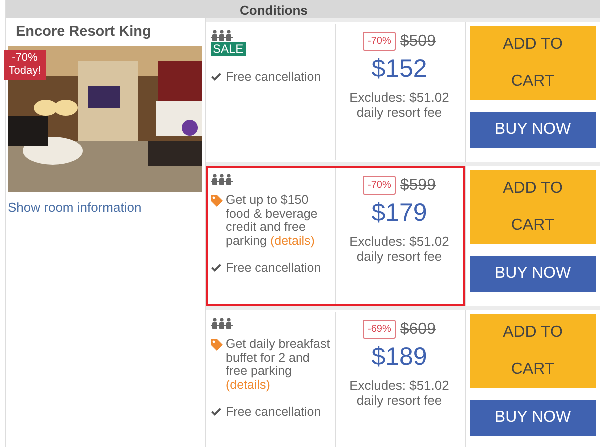 The height and width of the screenshot is (447, 600). What do you see at coordinates (379, 329) in the screenshot?
I see `discount-badge: -69%` at bounding box center [379, 329].